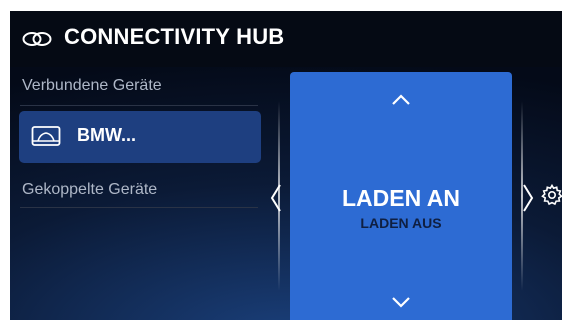 The image size is (562, 320). Describe the element at coordinates (401, 302) in the screenshot. I see `chevron-down-icon` at that location.